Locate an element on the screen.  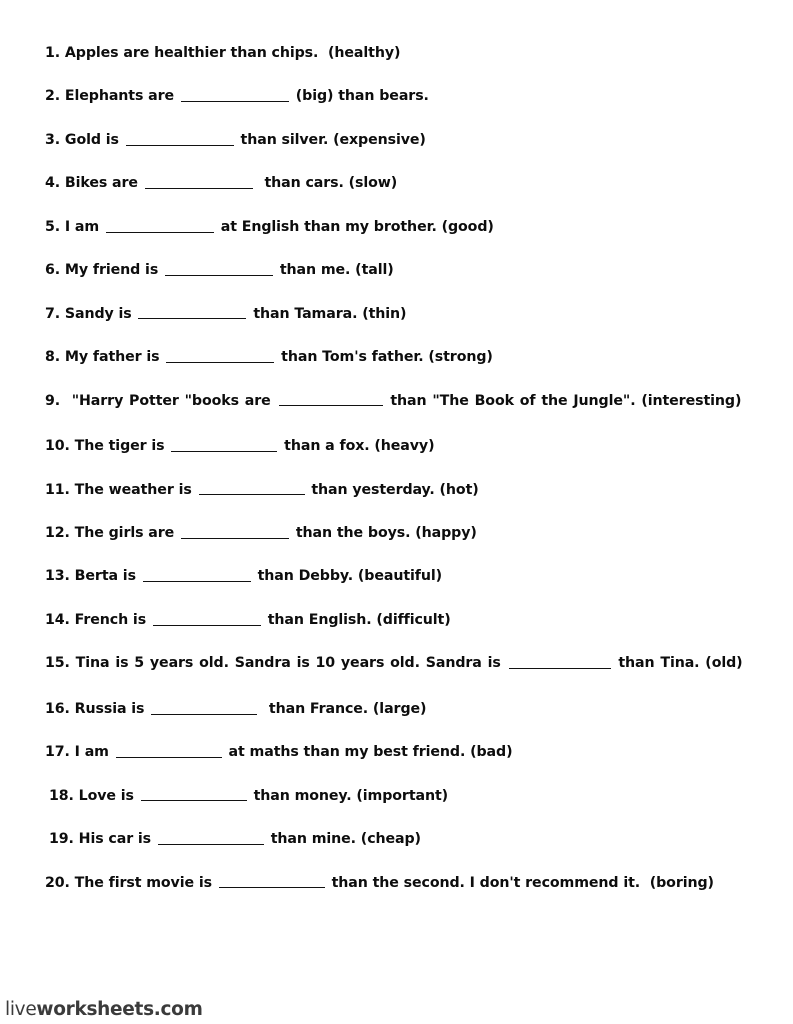
exercise-number: 2. is located at coordinates (53, 96).